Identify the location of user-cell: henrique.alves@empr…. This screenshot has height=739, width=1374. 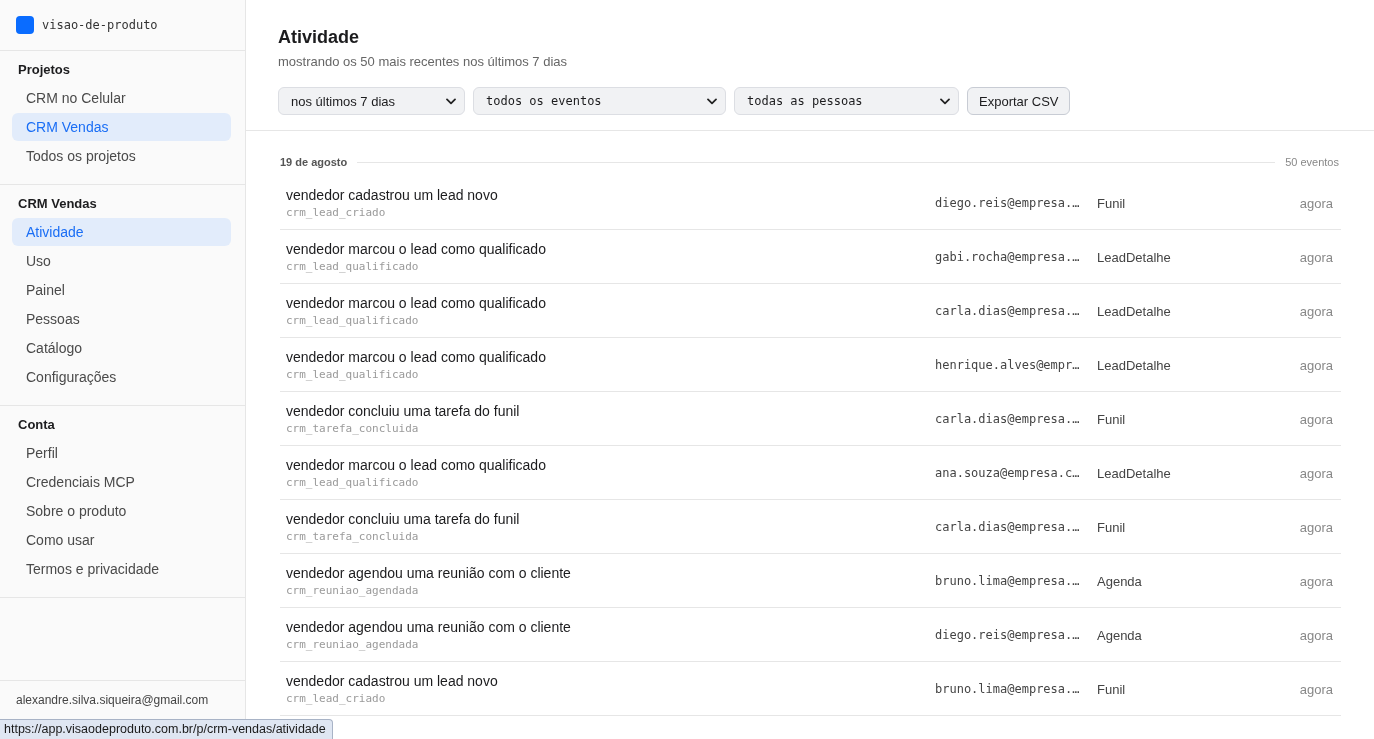
(1007, 365).